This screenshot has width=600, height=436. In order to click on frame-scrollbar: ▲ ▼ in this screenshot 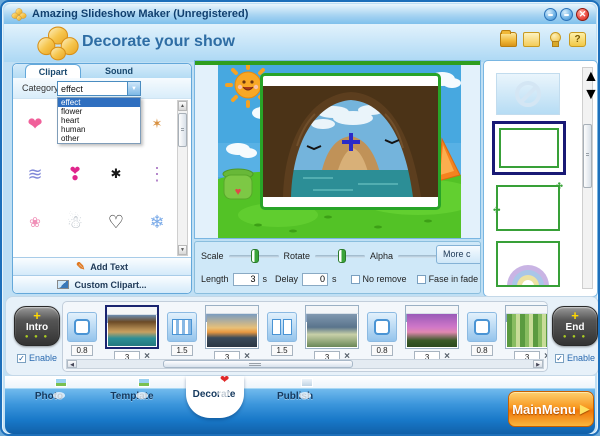, I will do `click(590, 178)`.